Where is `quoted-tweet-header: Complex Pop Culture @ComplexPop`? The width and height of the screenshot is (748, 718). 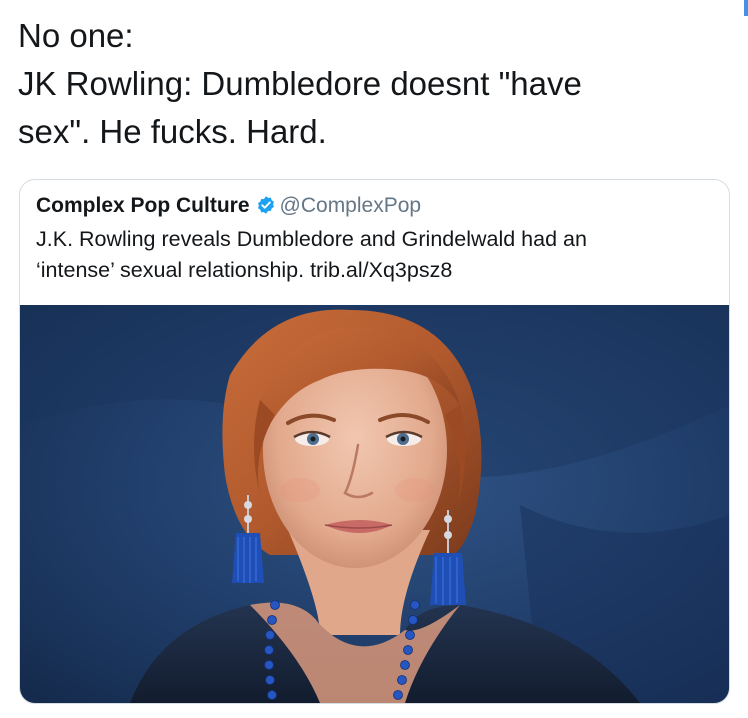 quoted-tweet-header: Complex Pop Culture @ComplexPop is located at coordinates (376, 206).